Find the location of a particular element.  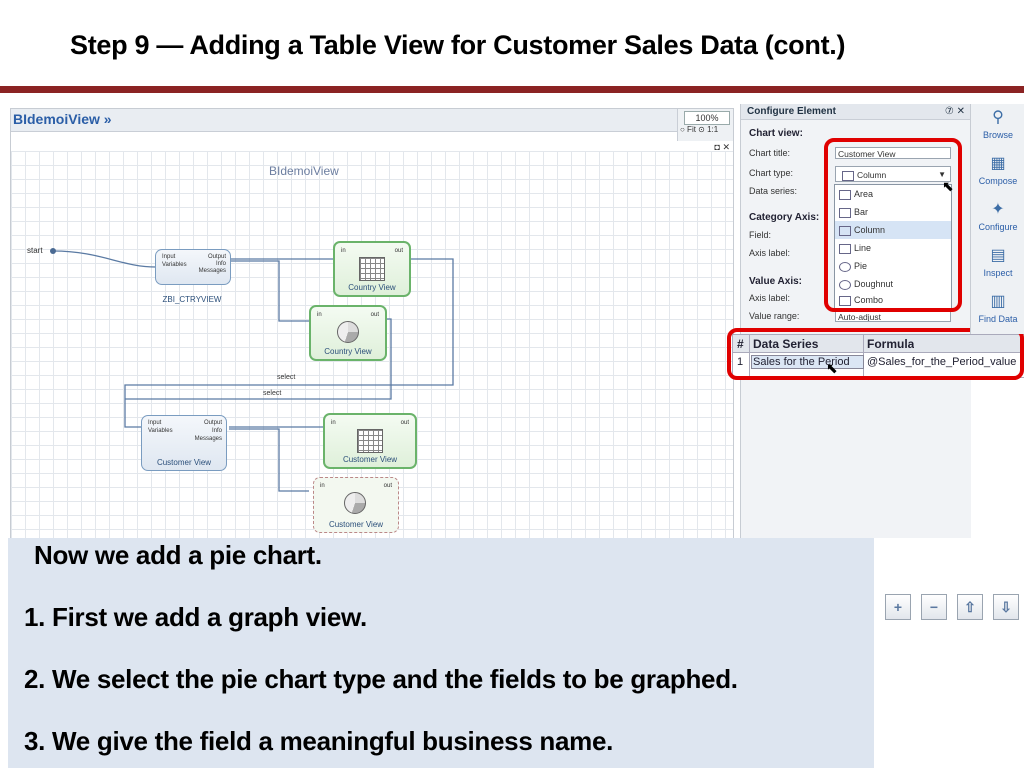

data-series-label: Data series: is located at coordinates (773, 191).